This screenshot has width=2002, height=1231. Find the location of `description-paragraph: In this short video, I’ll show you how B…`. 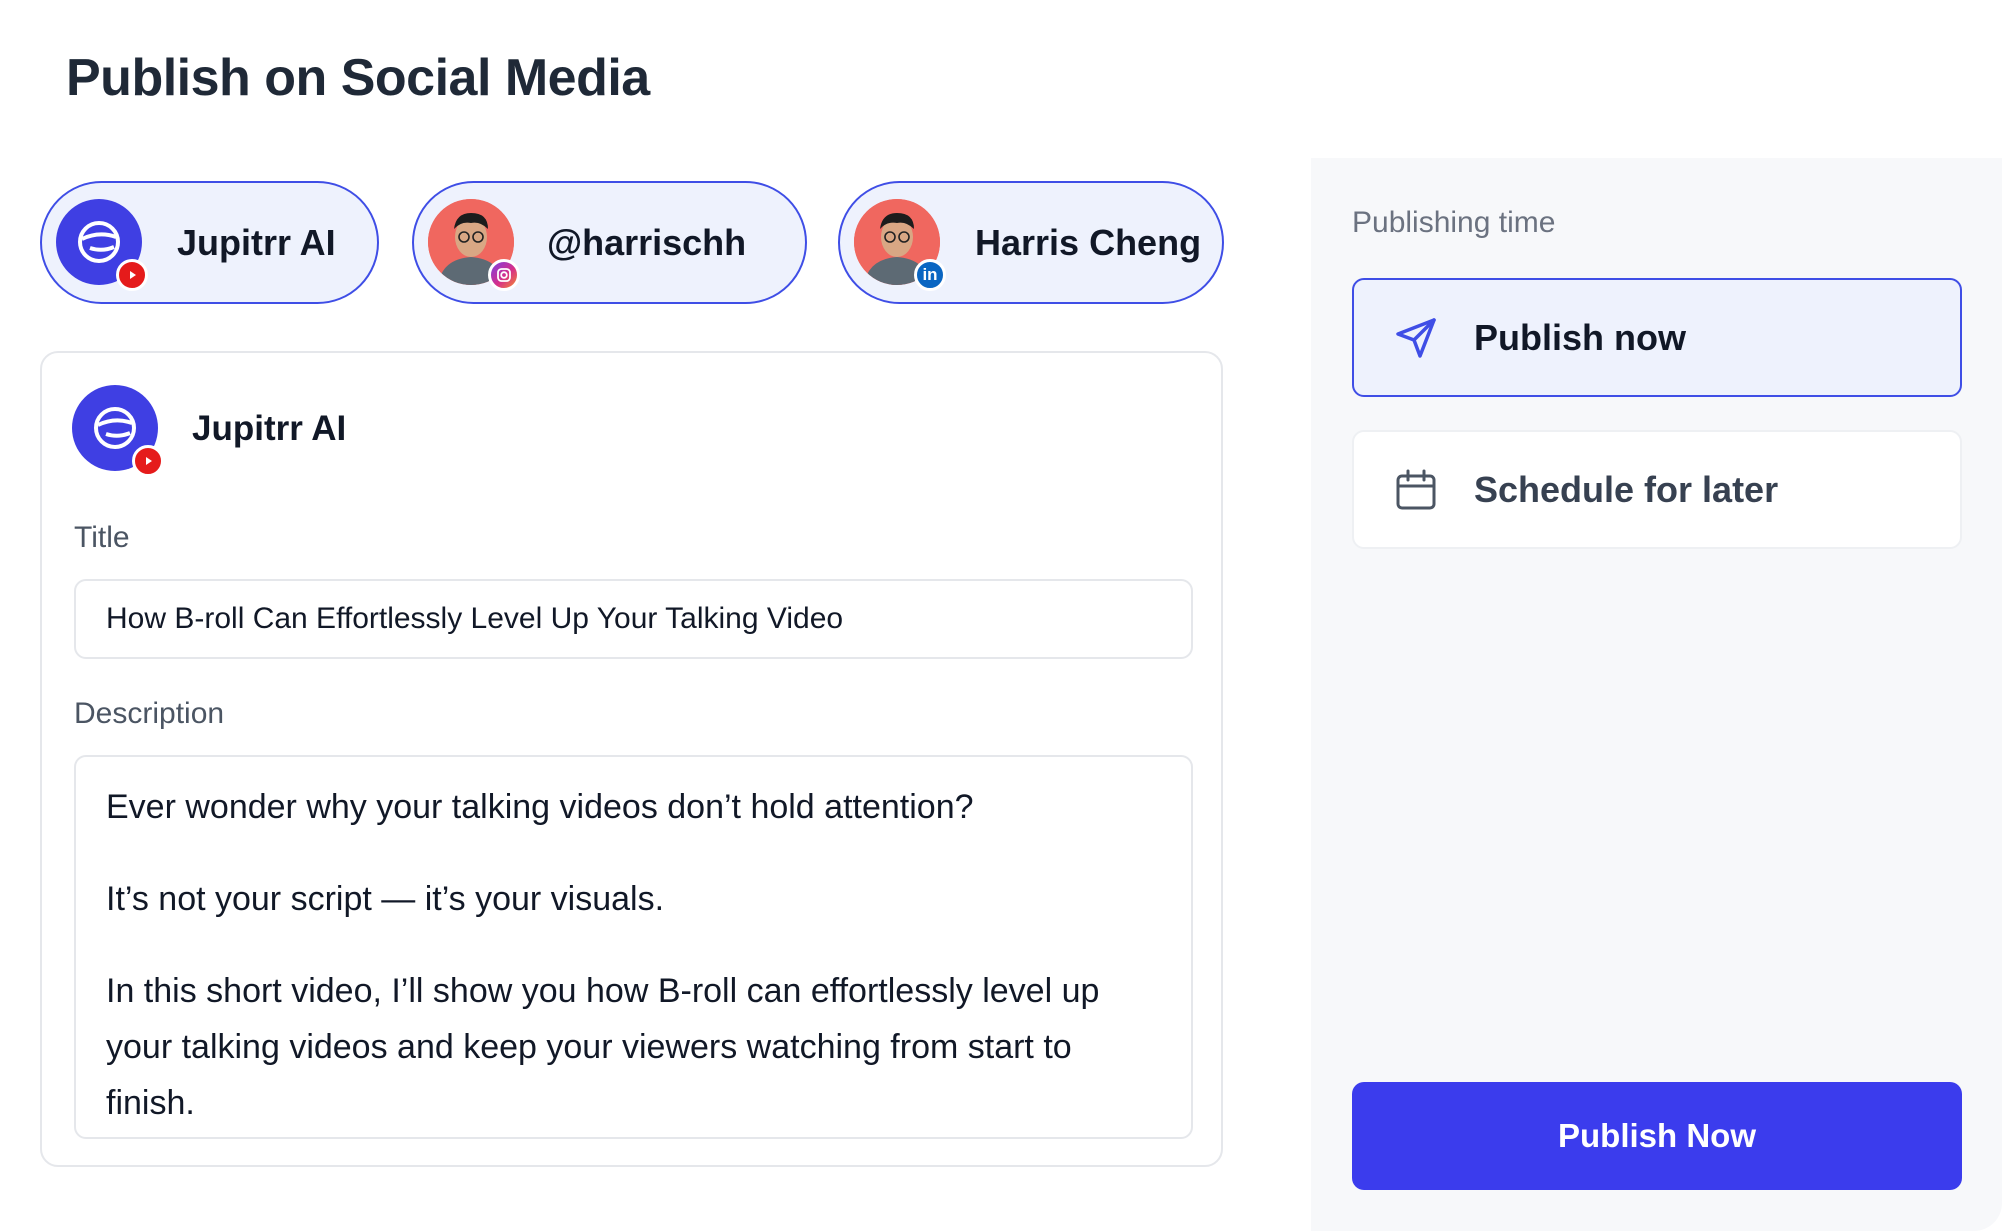

description-paragraph: In this short video, I’ll show you how B… is located at coordinates (603, 1047).